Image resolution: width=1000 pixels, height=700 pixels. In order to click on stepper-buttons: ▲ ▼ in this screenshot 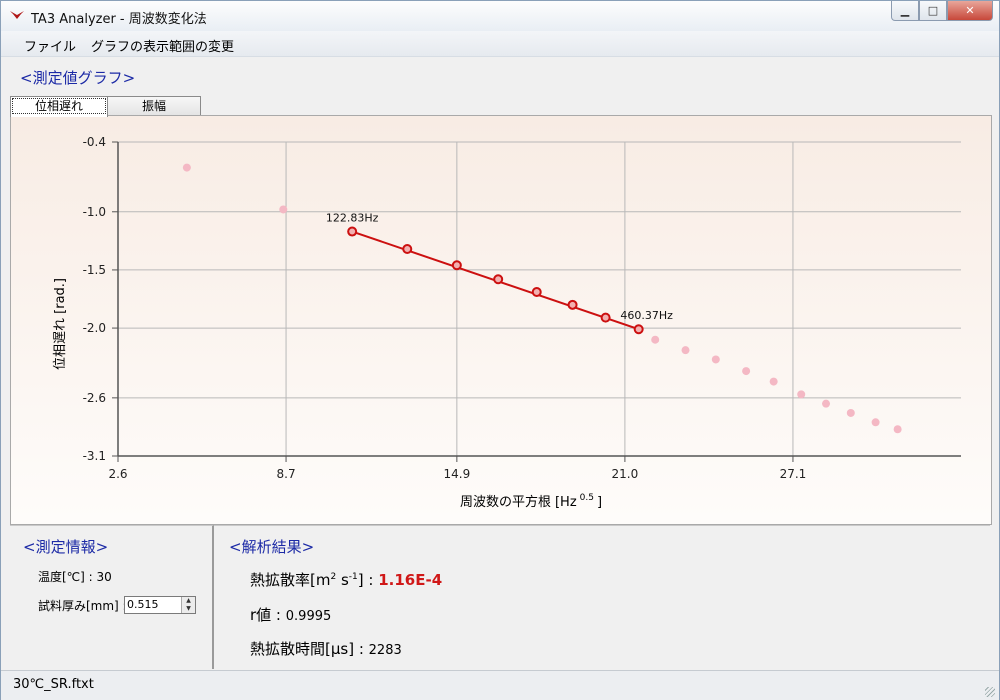, I will do `click(188, 605)`.